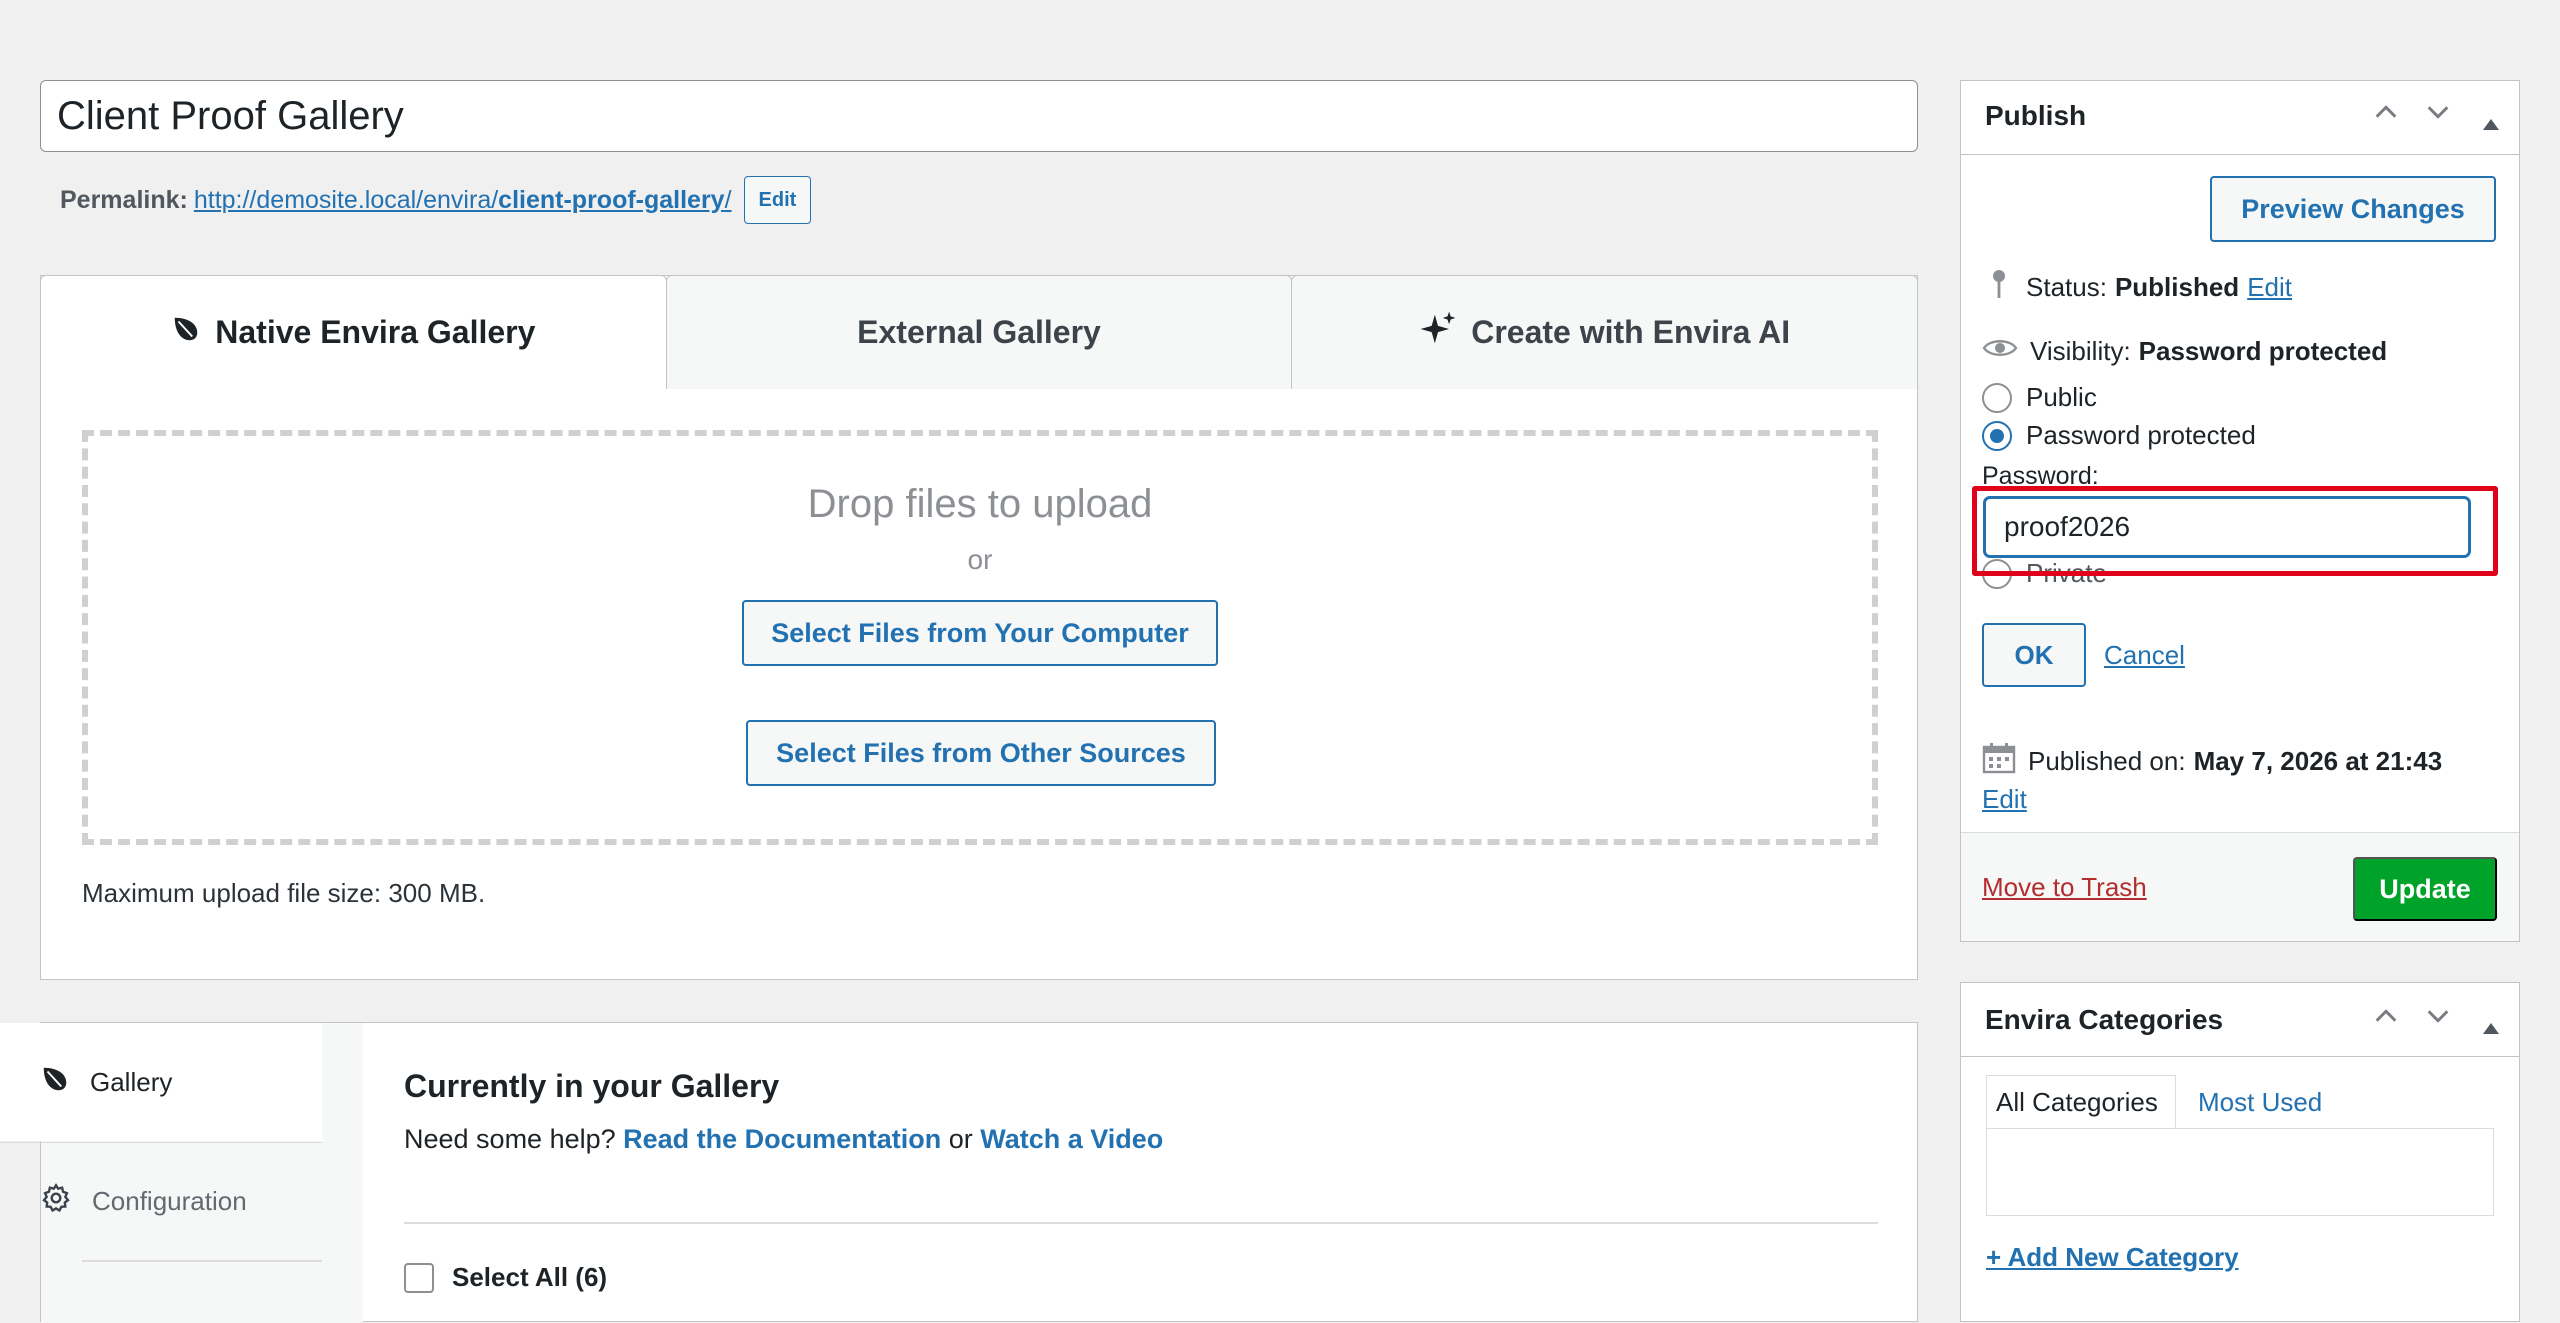 This screenshot has width=2560, height=1323. I want to click on category-list, so click(2240, 1172).